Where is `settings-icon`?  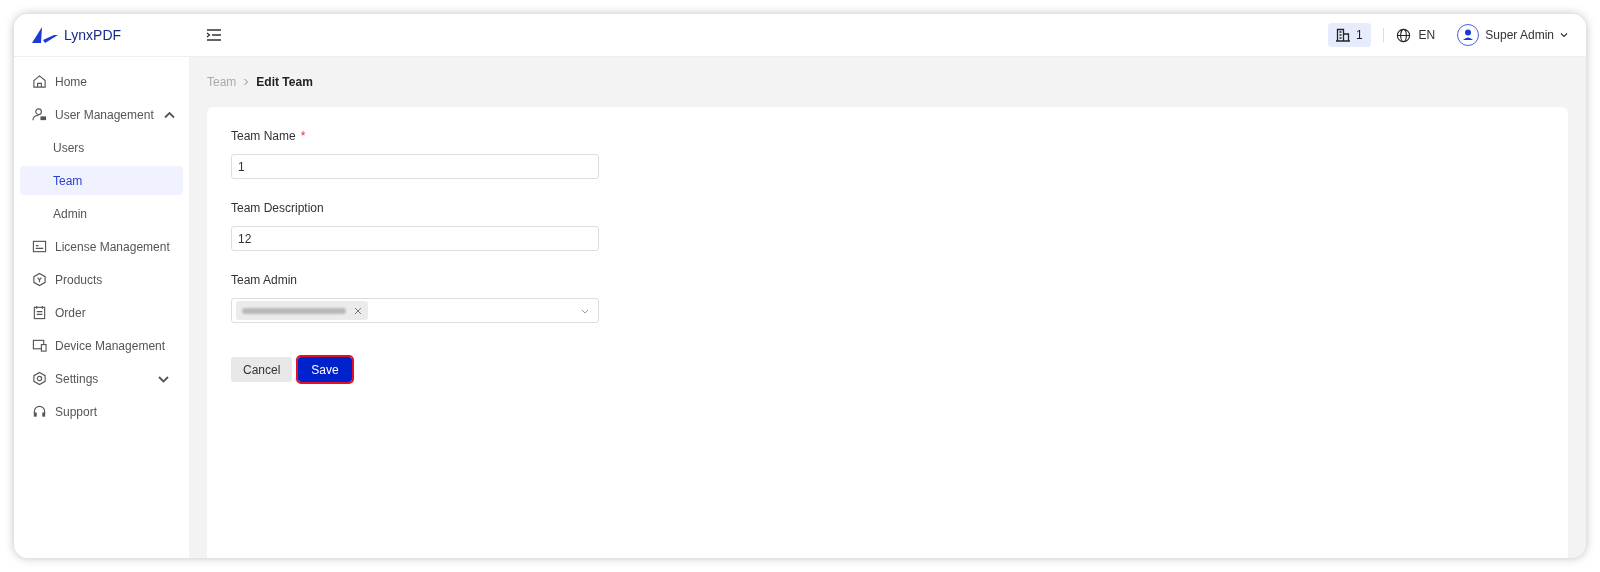
settings-icon is located at coordinates (39, 378).